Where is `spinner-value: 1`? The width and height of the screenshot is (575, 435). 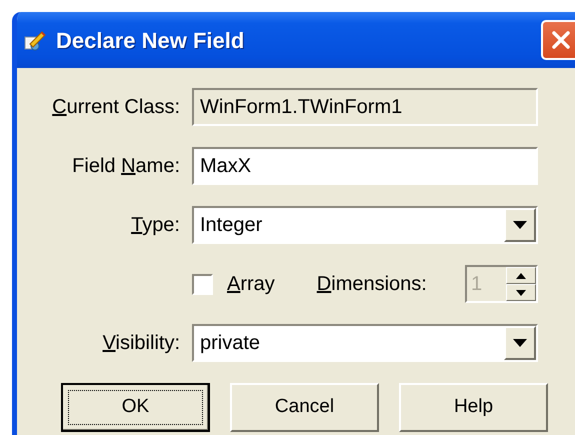
spinner-value: 1 is located at coordinates (477, 284).